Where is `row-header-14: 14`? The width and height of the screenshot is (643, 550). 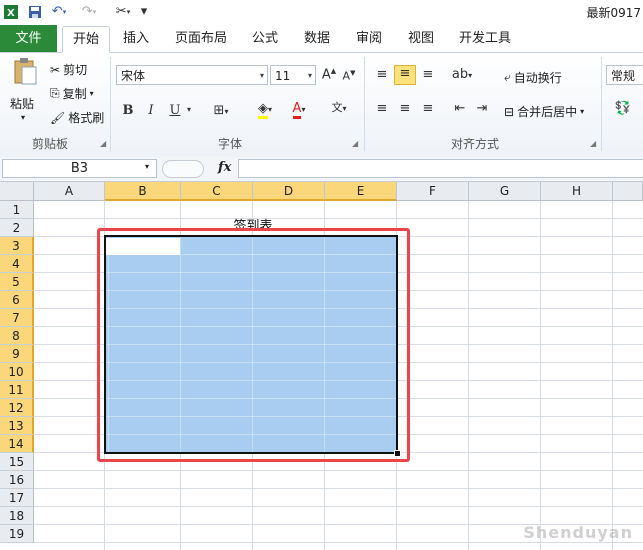
row-header-14: 14 is located at coordinates (17, 444).